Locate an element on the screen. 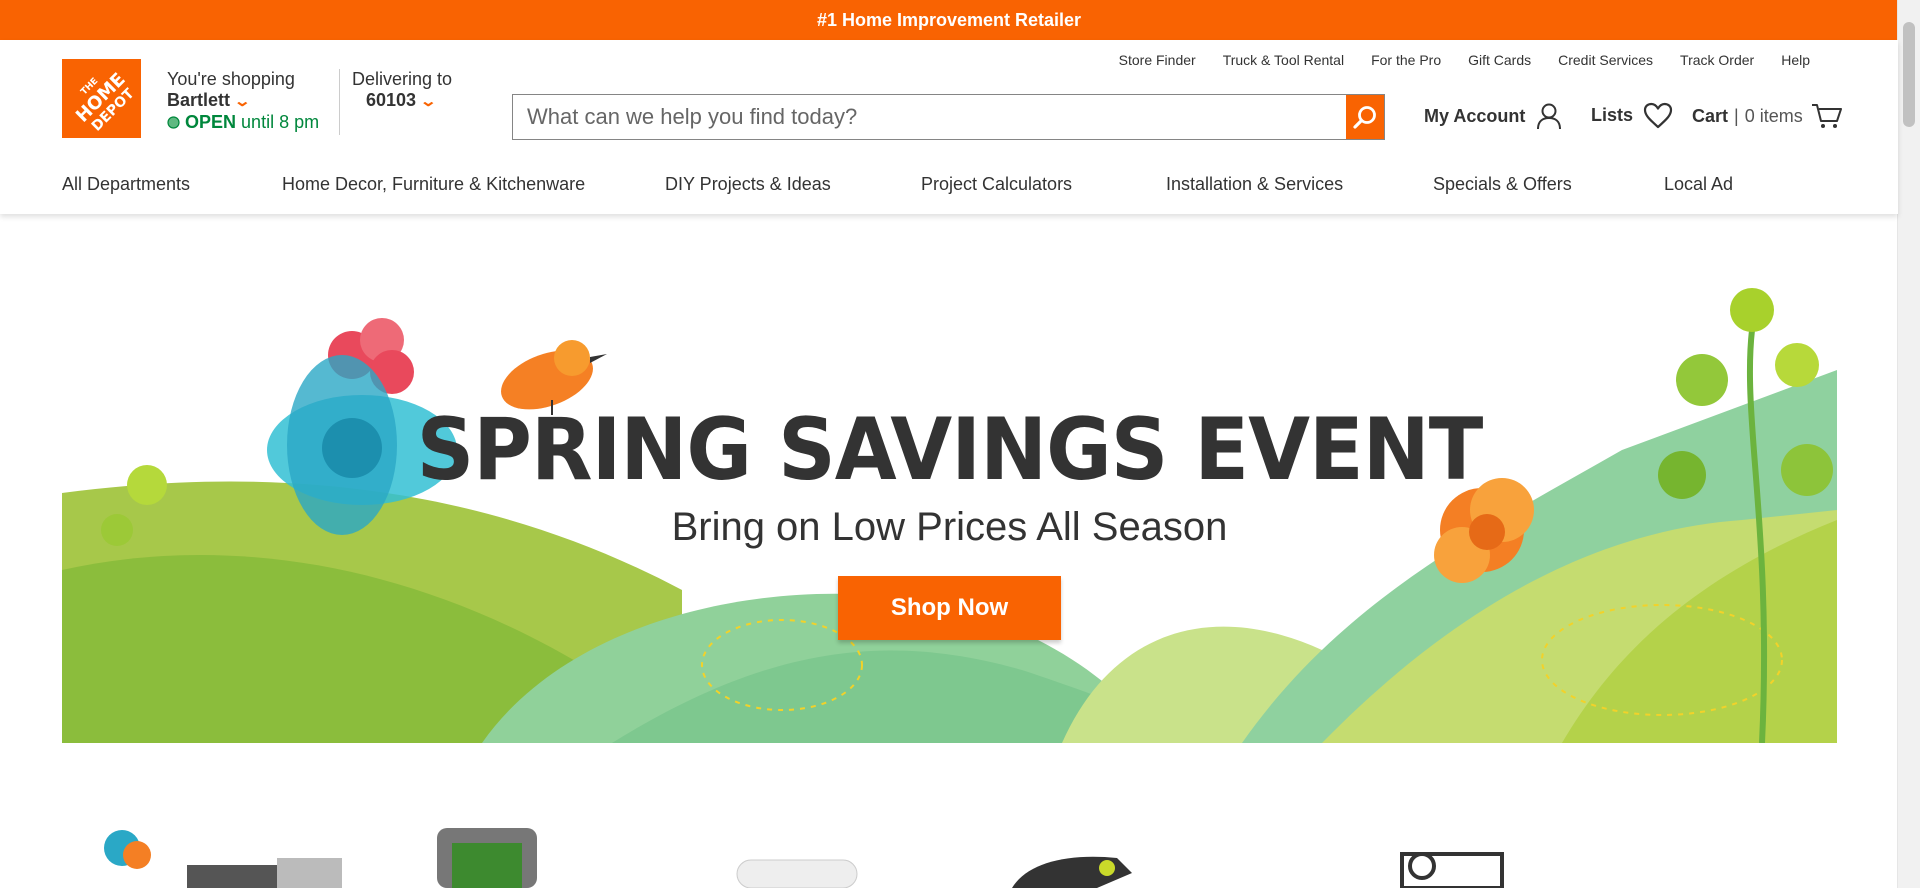 Image resolution: width=1920 pixels, height=888 pixels. lists-label: Lists is located at coordinates (1612, 115).